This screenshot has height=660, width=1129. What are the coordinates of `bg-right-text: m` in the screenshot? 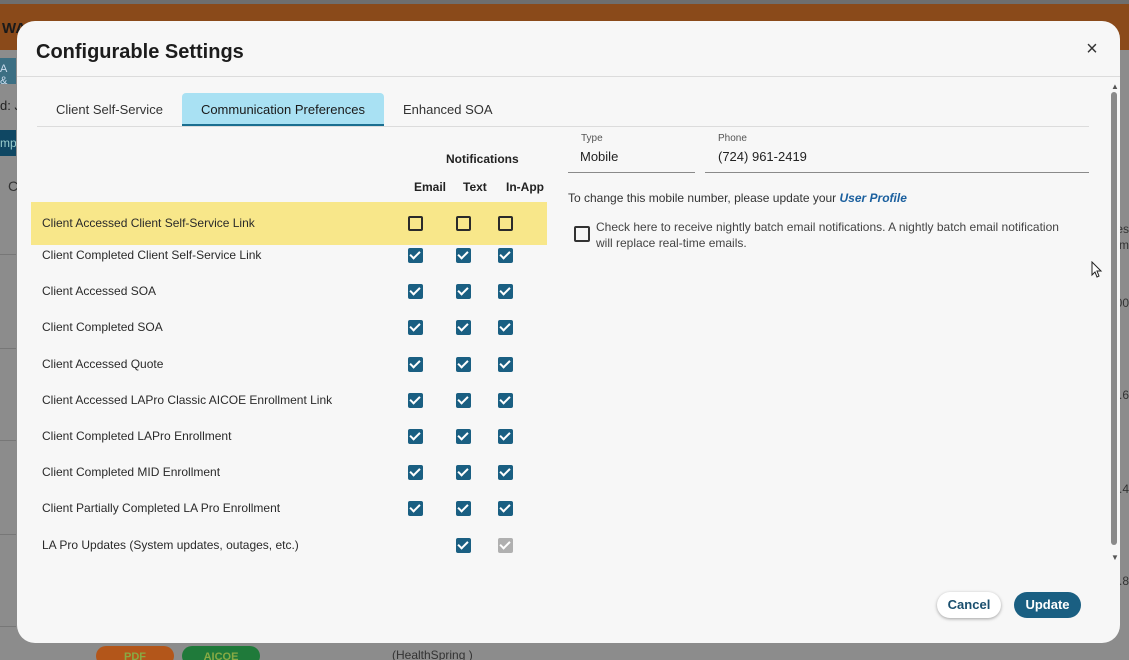 It's located at (1124, 245).